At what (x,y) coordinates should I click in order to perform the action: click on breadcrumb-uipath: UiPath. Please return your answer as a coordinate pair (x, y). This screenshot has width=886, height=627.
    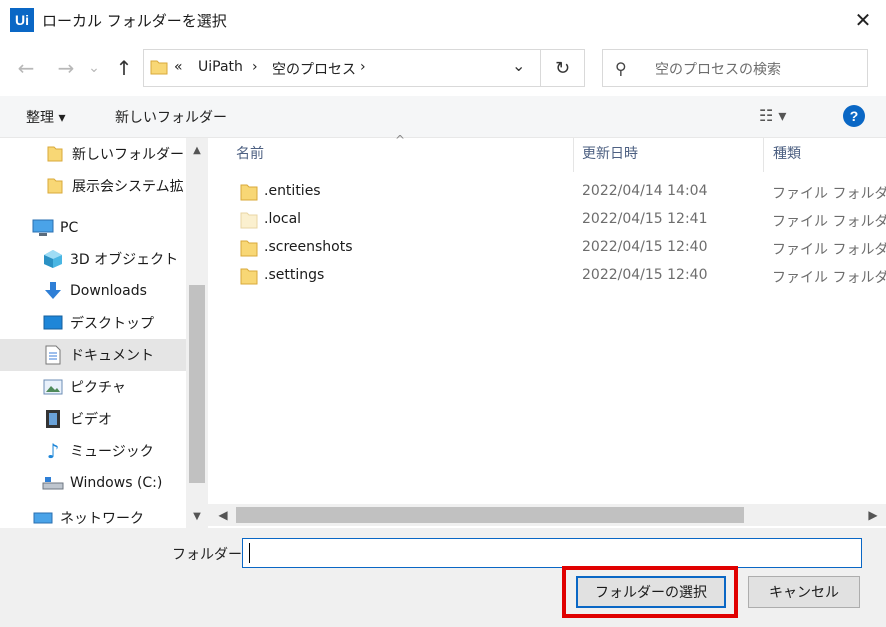
    Looking at the image, I should click on (220, 67).